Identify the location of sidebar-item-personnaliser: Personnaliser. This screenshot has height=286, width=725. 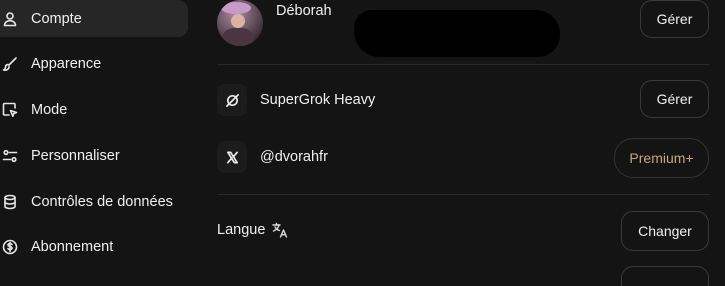
(94, 155).